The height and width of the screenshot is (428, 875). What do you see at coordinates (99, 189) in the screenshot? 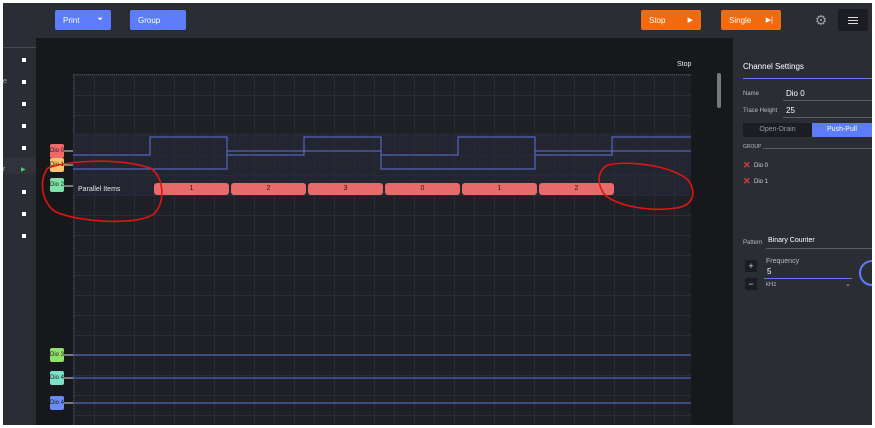
I see `parallel-items-label: Parallel Items` at bounding box center [99, 189].